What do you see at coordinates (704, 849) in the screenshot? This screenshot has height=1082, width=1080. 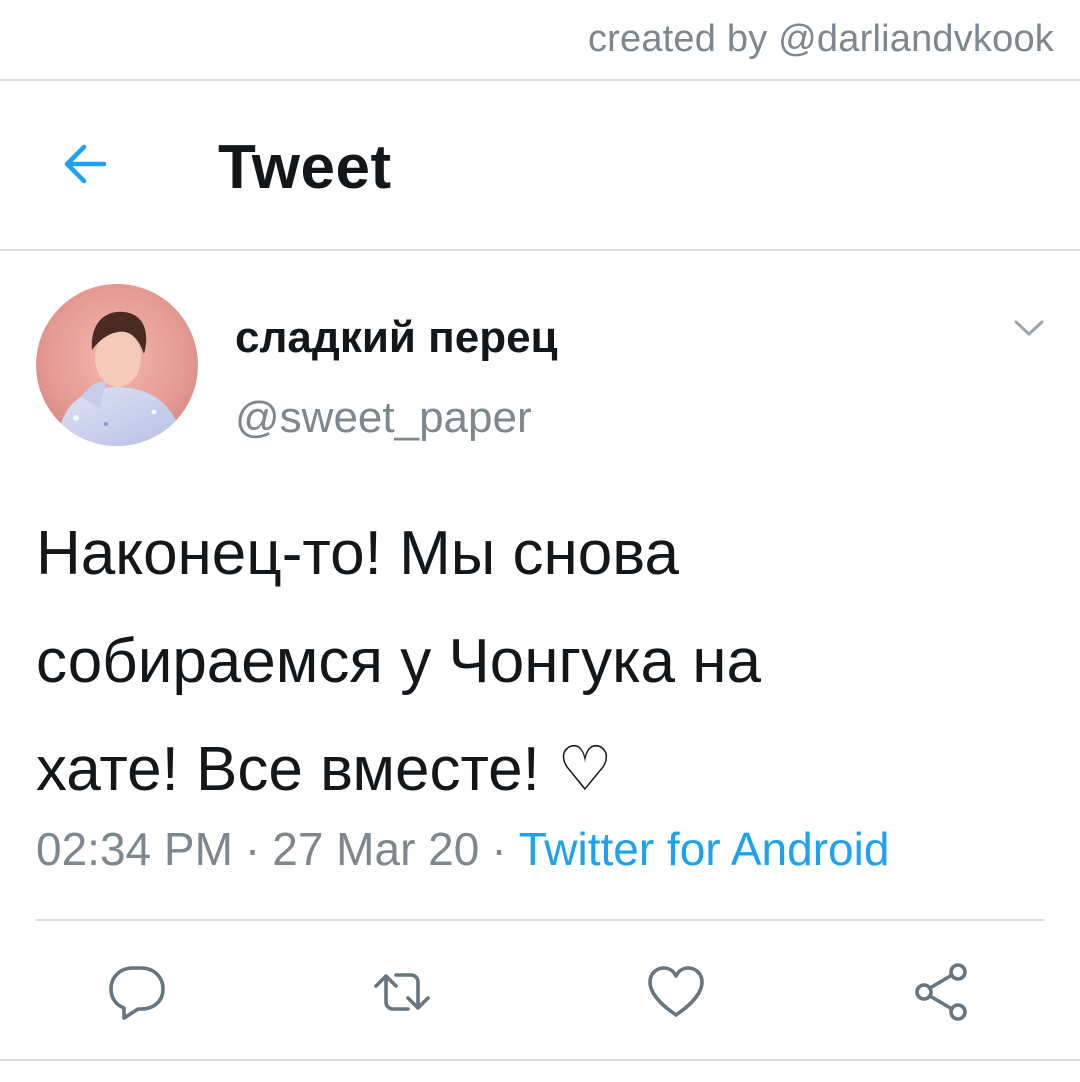 I see `tweet-source-link: Twitter for Android` at bounding box center [704, 849].